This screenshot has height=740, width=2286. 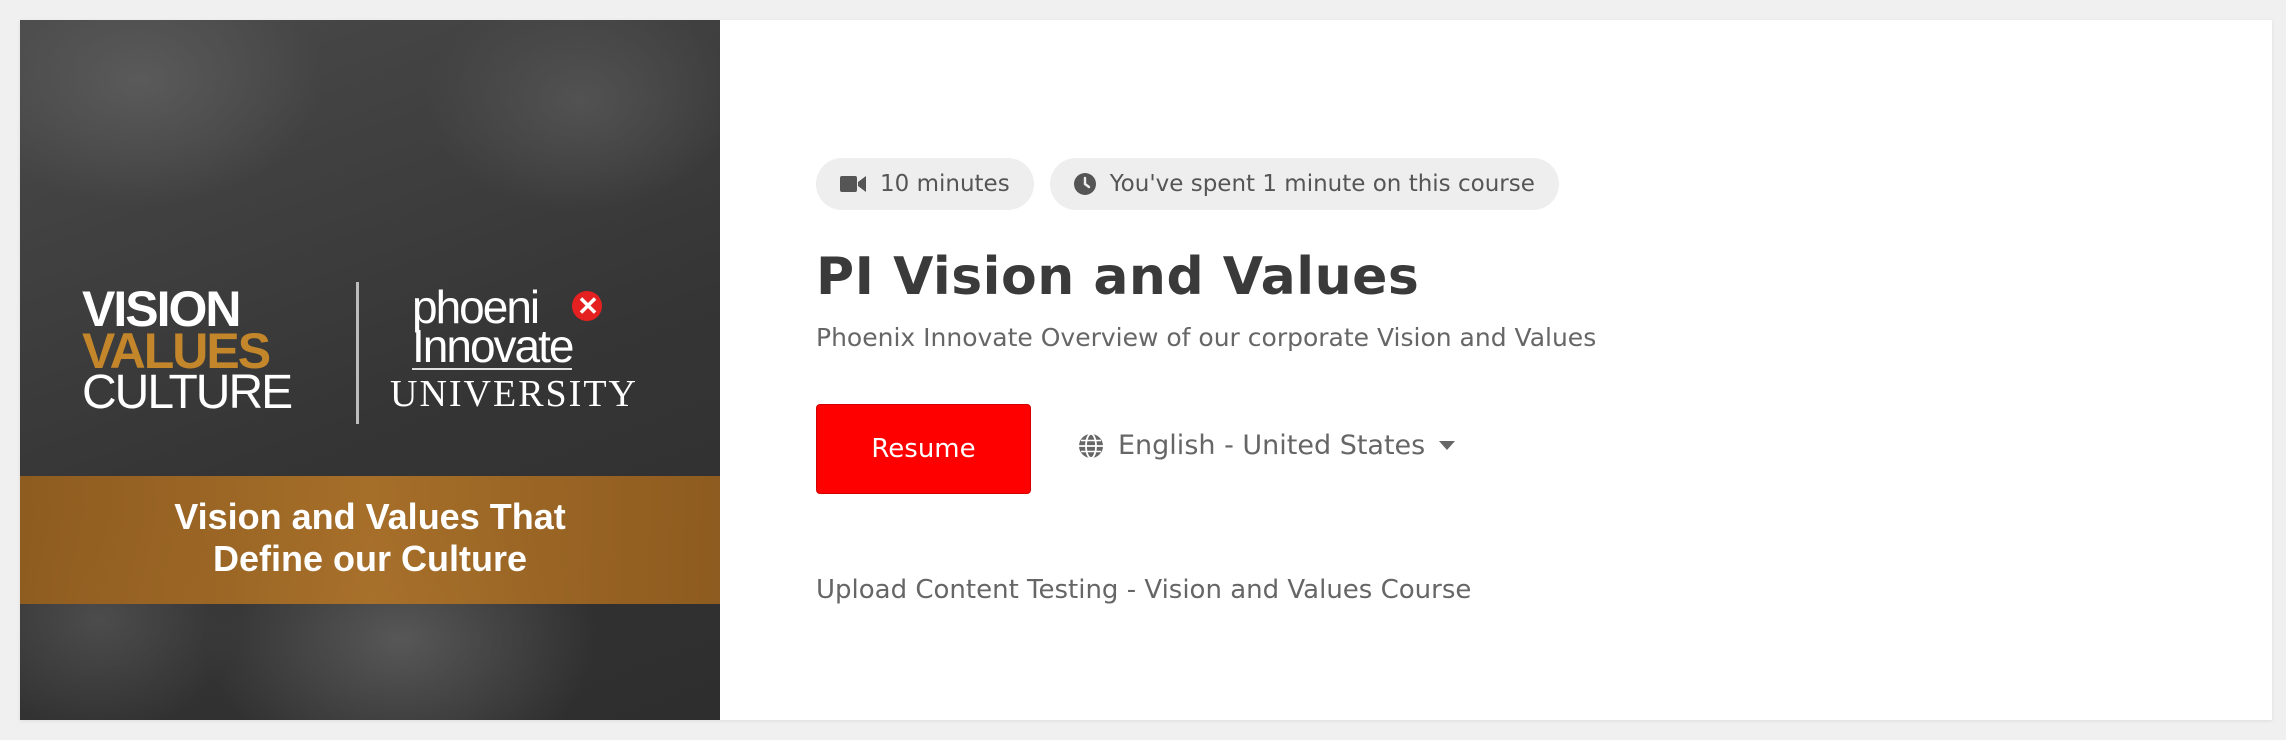 I want to click on logo-divider, so click(x=357, y=353).